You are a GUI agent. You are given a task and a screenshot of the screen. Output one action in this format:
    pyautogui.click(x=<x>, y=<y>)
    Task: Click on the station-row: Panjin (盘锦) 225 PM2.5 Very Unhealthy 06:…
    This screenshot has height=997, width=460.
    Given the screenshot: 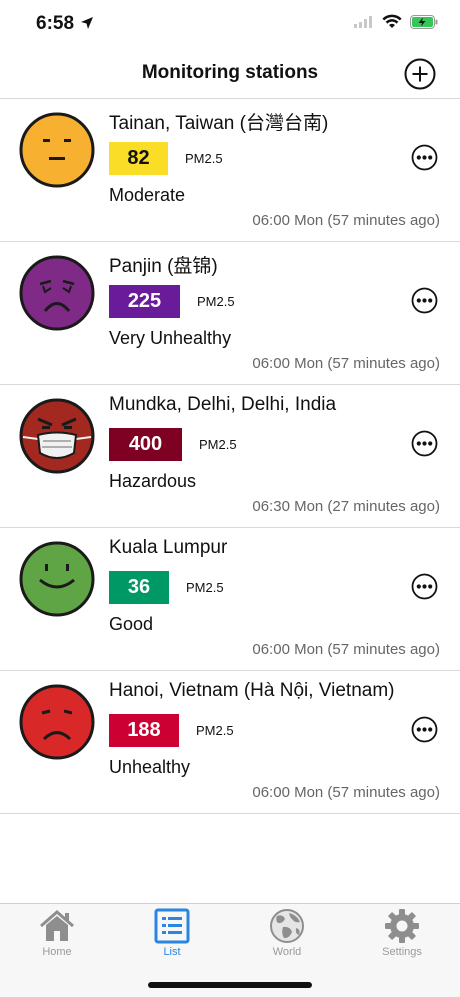 What is the action you would take?
    pyautogui.click(x=230, y=313)
    